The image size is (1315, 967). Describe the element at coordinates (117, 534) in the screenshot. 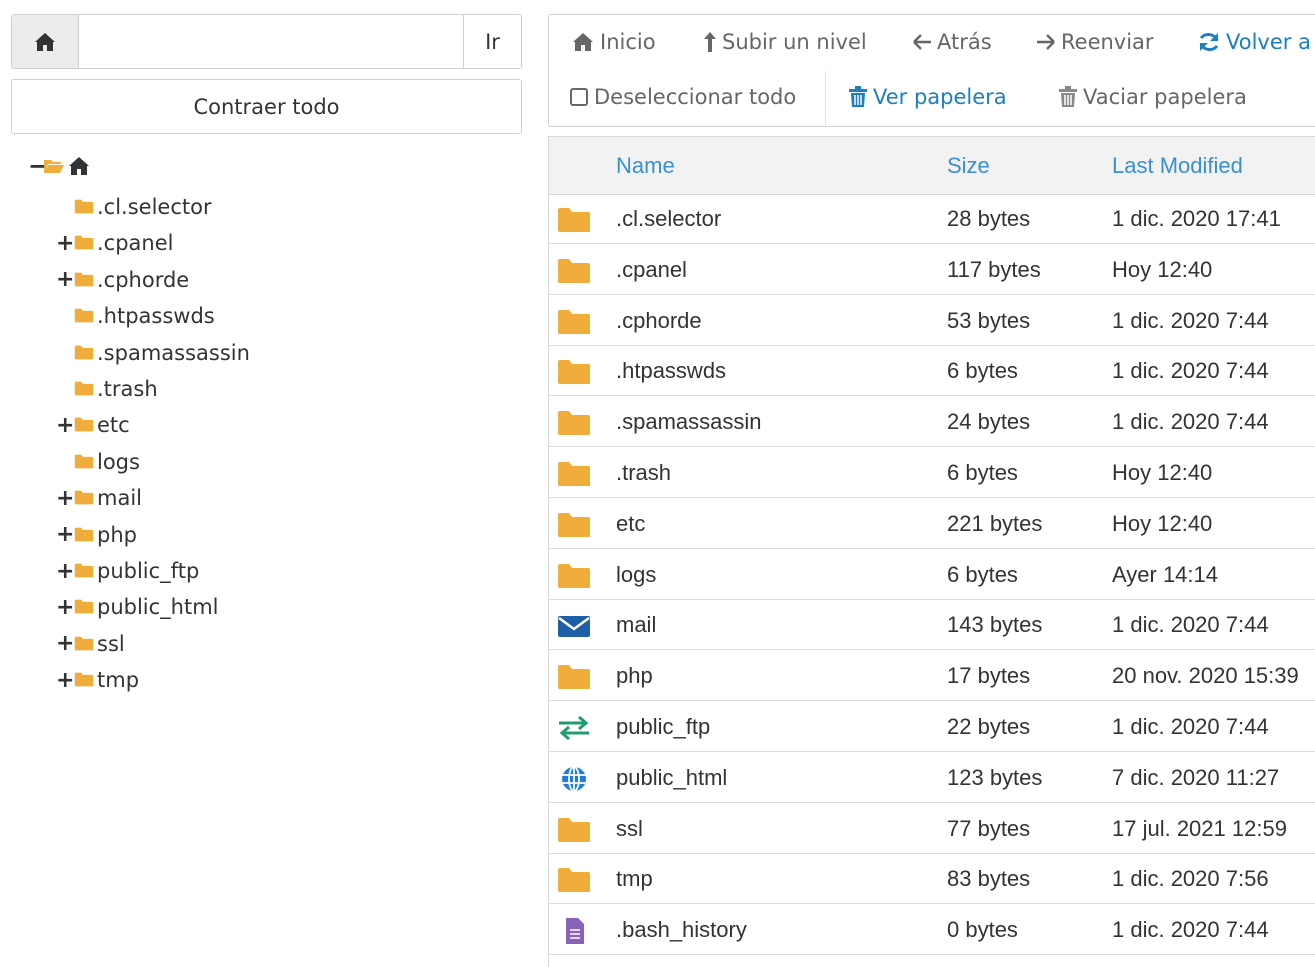

I see `tree-item-label: php` at that location.